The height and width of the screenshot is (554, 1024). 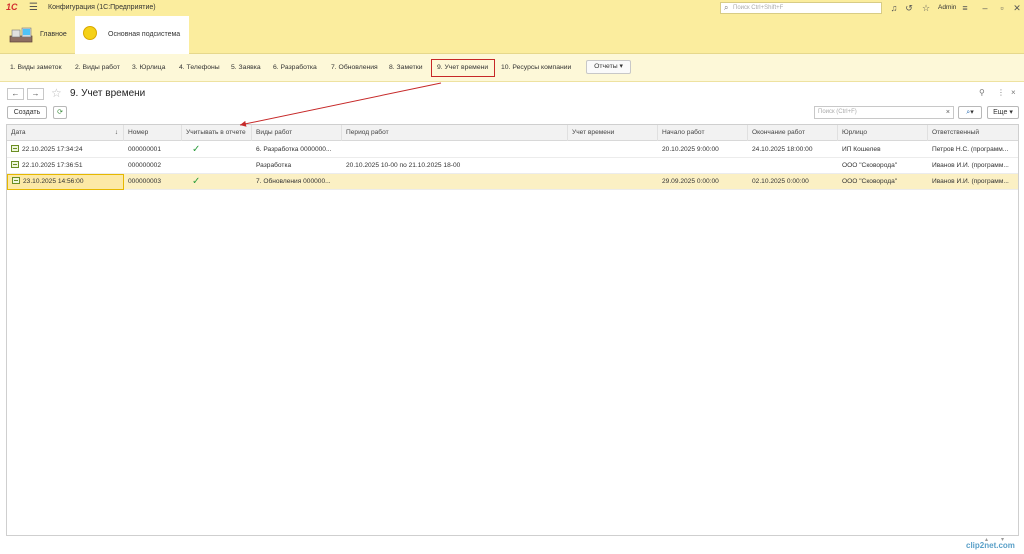 I want to click on cell-start, so click(x=703, y=166).